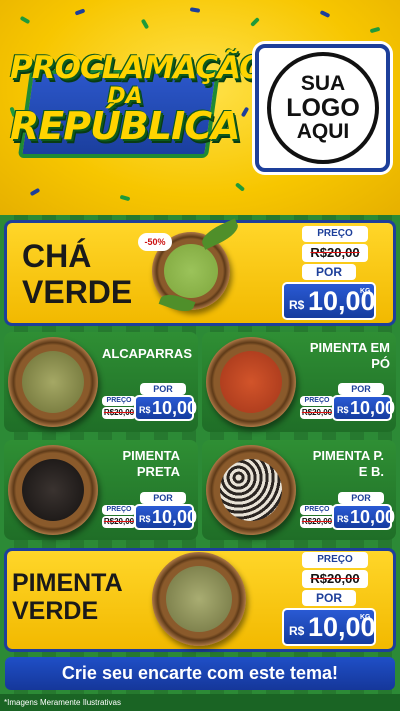 Image resolution: width=400 pixels, height=711 pixels. I want to click on logo-circle: SUA LOGO AQUI, so click(323, 108).